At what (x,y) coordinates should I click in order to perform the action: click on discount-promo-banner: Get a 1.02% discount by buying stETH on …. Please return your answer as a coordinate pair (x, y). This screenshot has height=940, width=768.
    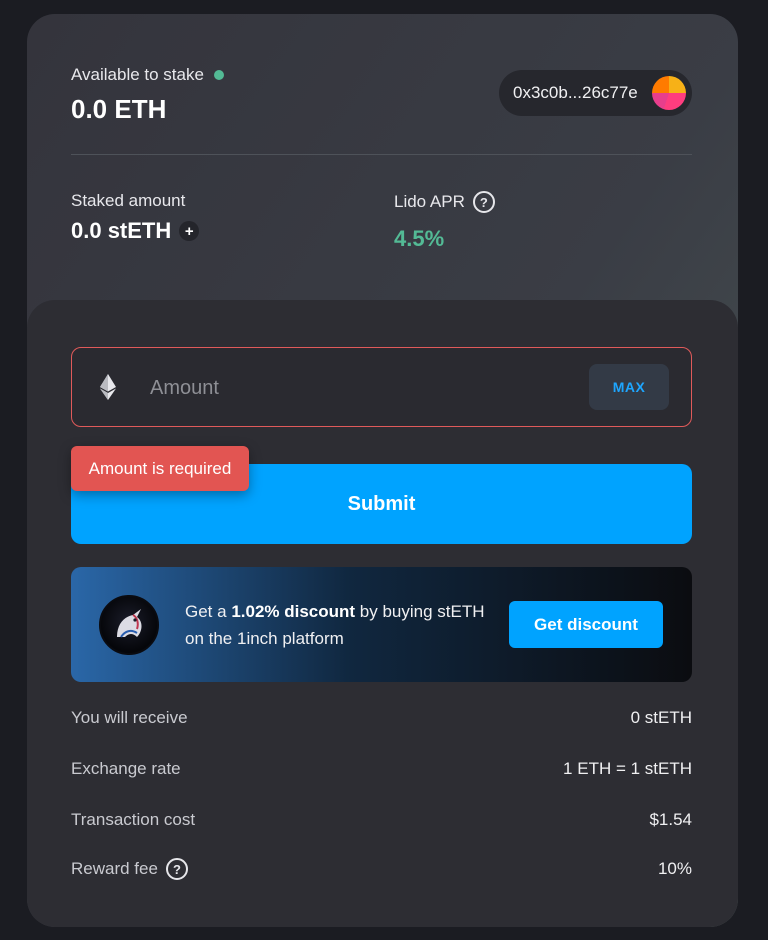
    Looking at the image, I should click on (381, 624).